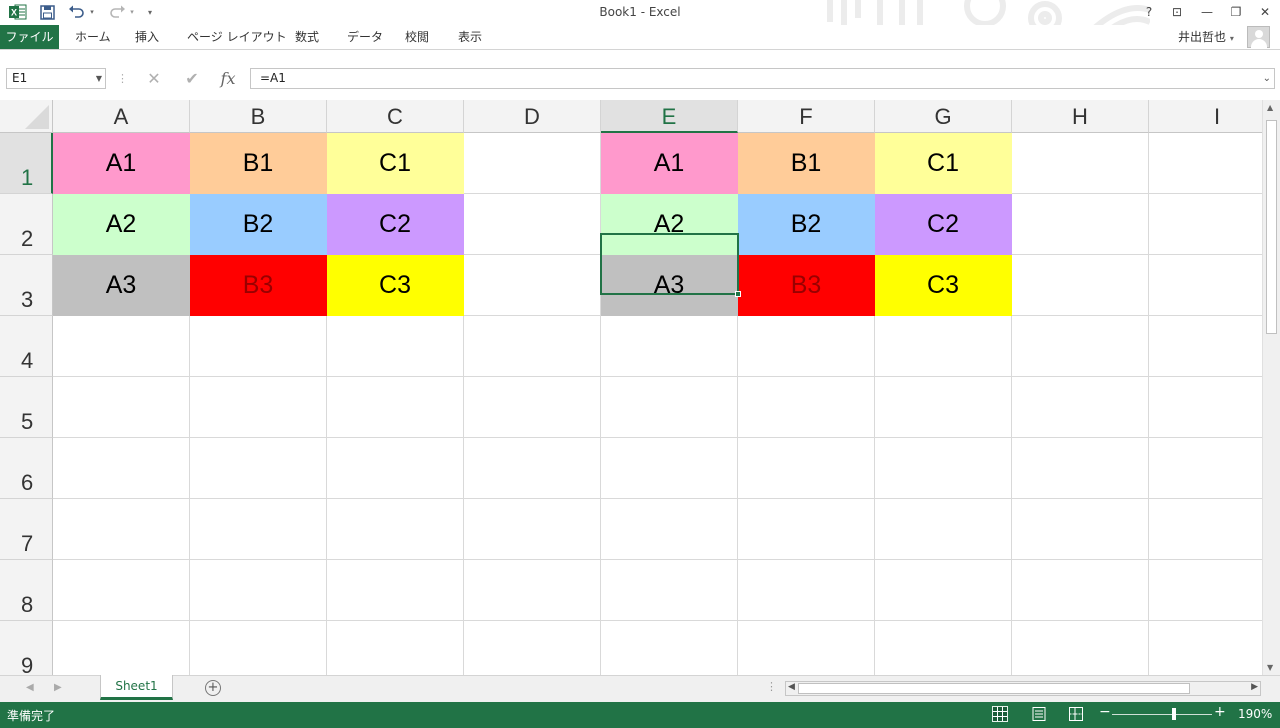 This screenshot has height=728, width=1280. What do you see at coordinates (943, 407) in the screenshot?
I see `cell-g5` at bounding box center [943, 407].